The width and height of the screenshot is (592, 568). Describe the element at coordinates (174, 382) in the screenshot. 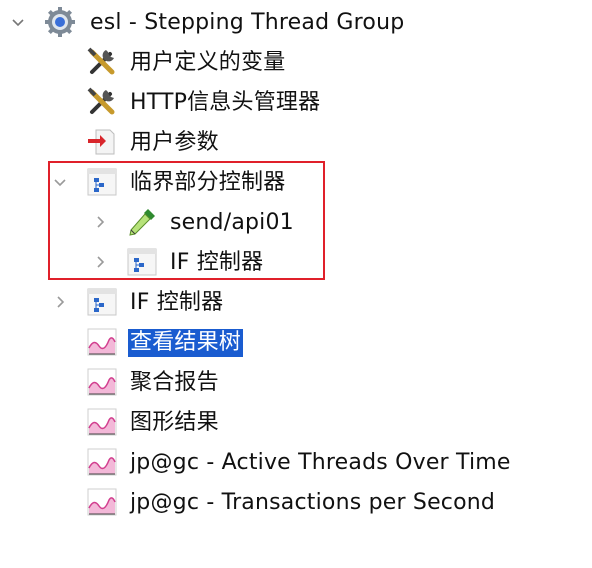

I see `tree-node-label: 聚合报告` at that location.